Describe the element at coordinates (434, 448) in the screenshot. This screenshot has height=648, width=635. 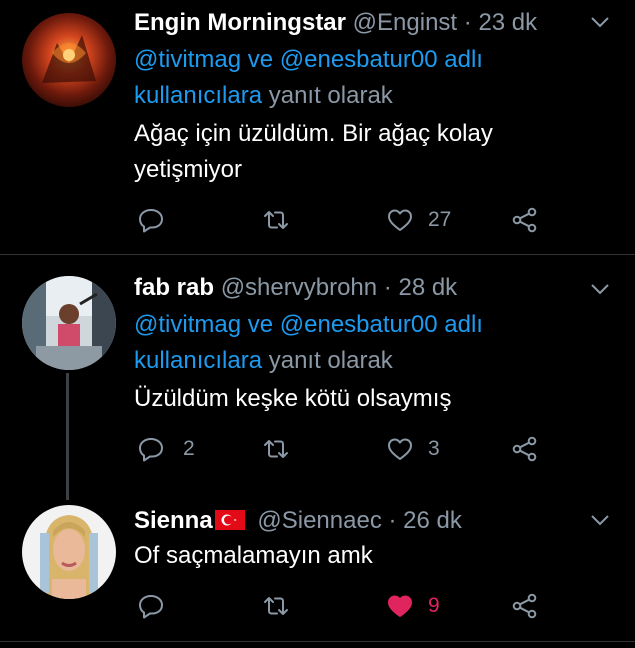
I see `like-count: 3` at that location.